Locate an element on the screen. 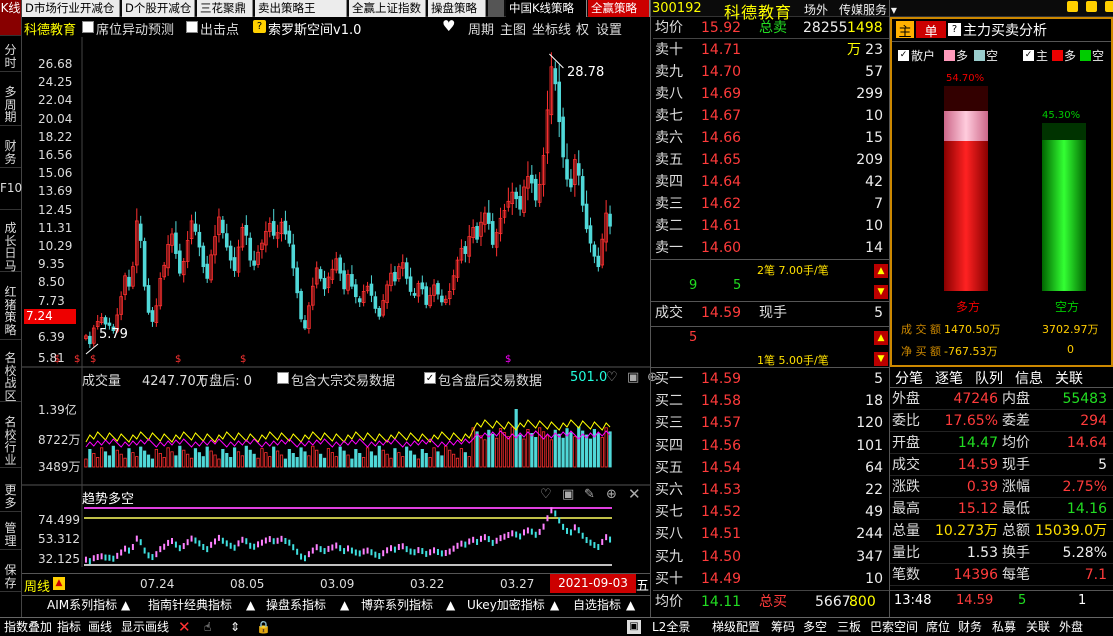  lock-panel-icon: ▣ is located at coordinates (634, 627).